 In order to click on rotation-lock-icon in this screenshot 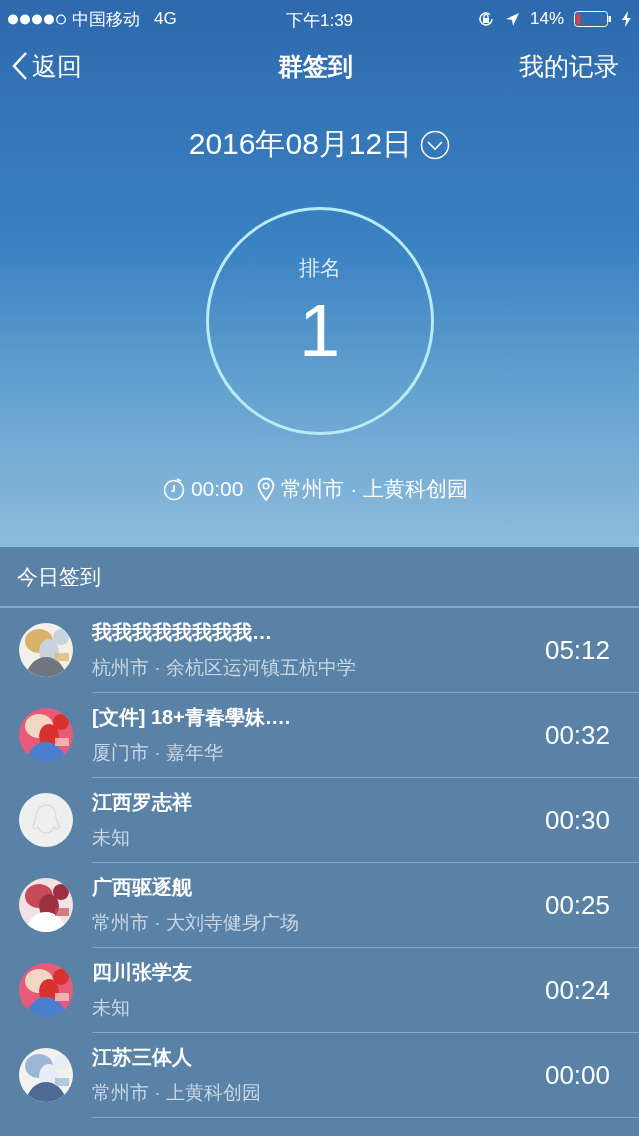, I will do `click(485, 19)`.